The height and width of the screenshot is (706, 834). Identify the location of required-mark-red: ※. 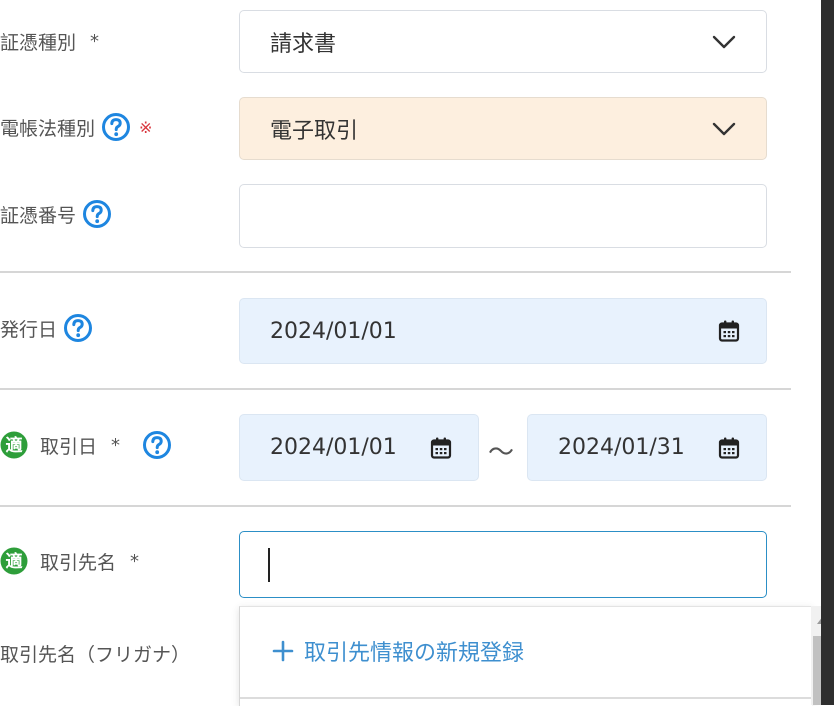
(146, 127).